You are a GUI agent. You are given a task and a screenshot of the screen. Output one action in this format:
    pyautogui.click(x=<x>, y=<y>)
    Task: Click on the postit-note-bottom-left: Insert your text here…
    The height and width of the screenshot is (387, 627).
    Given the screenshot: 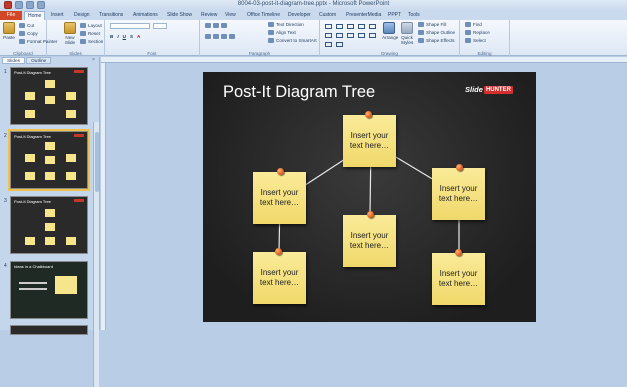 What is the action you would take?
    pyautogui.click(x=279, y=278)
    